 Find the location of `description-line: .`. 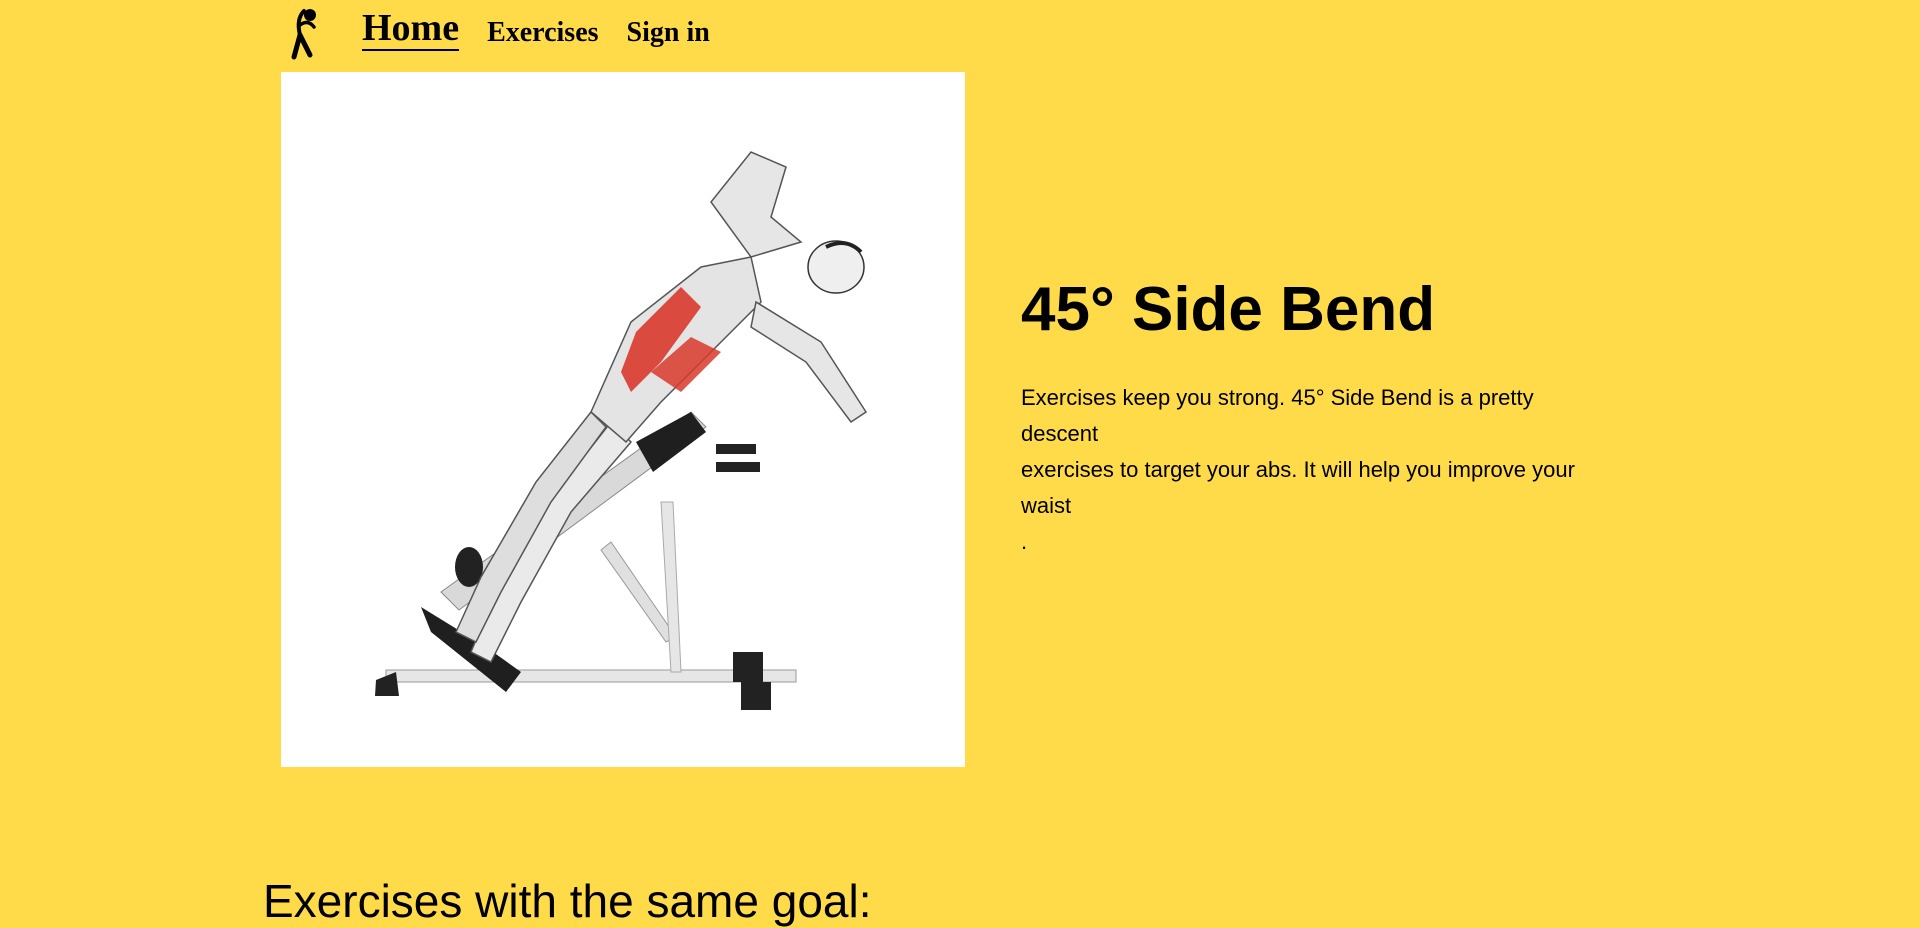

description-line: . is located at coordinates (1024, 541).